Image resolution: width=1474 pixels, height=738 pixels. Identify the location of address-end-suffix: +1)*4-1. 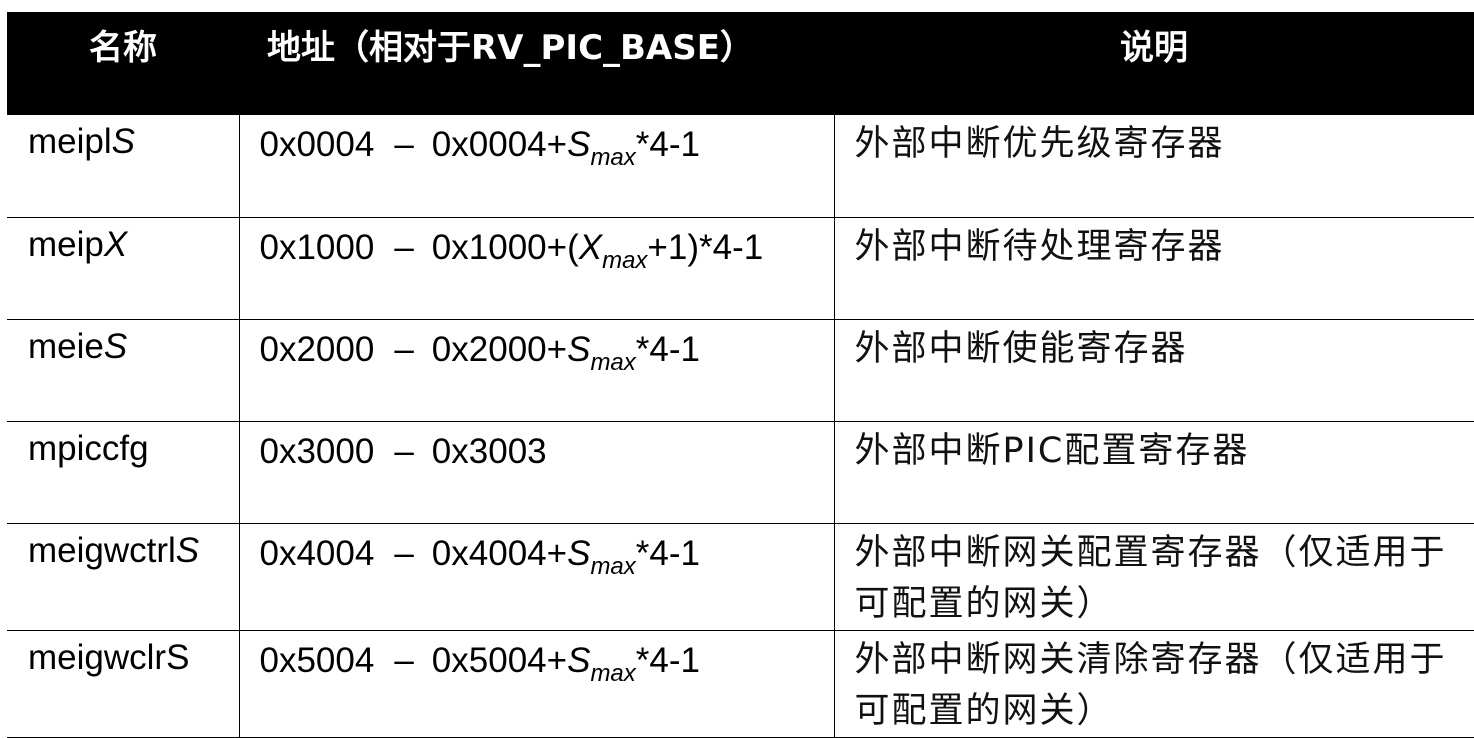
(705, 247).